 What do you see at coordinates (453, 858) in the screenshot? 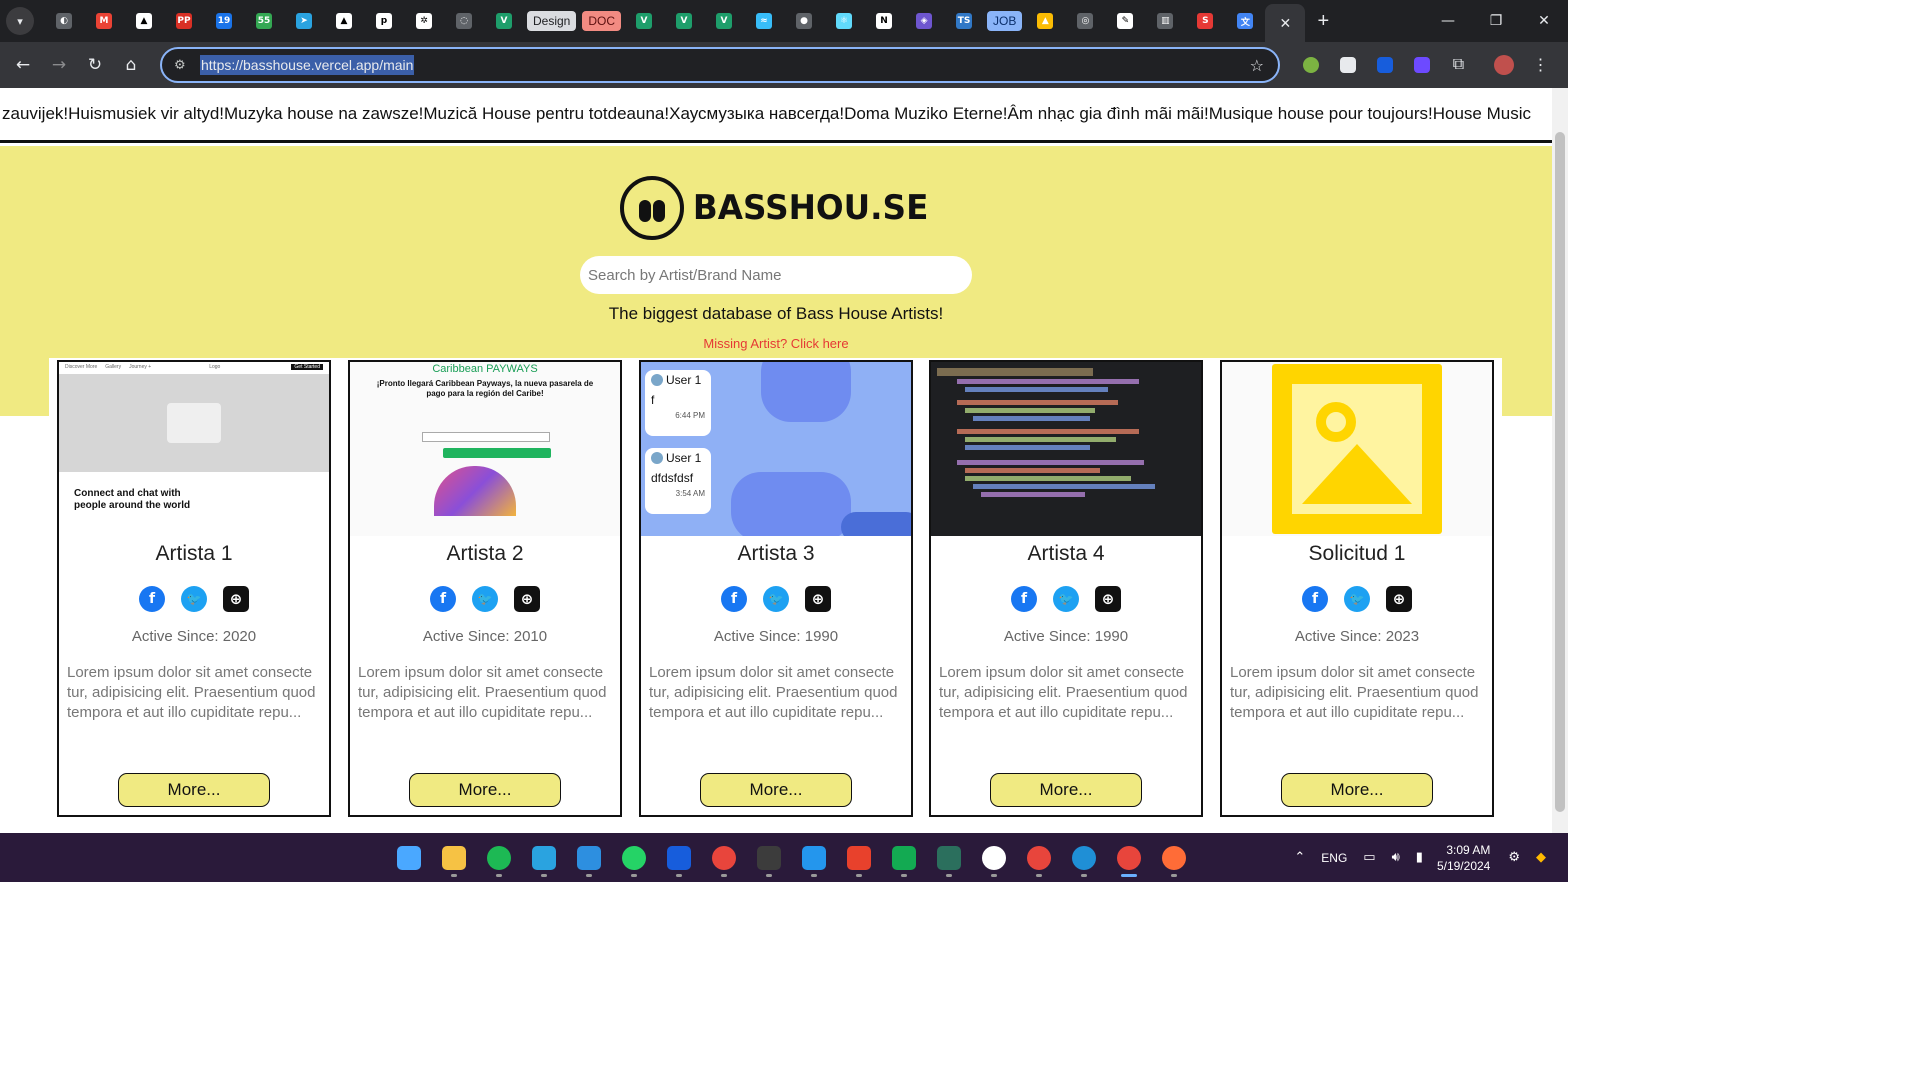
I see `file-explorer-icon` at bounding box center [453, 858].